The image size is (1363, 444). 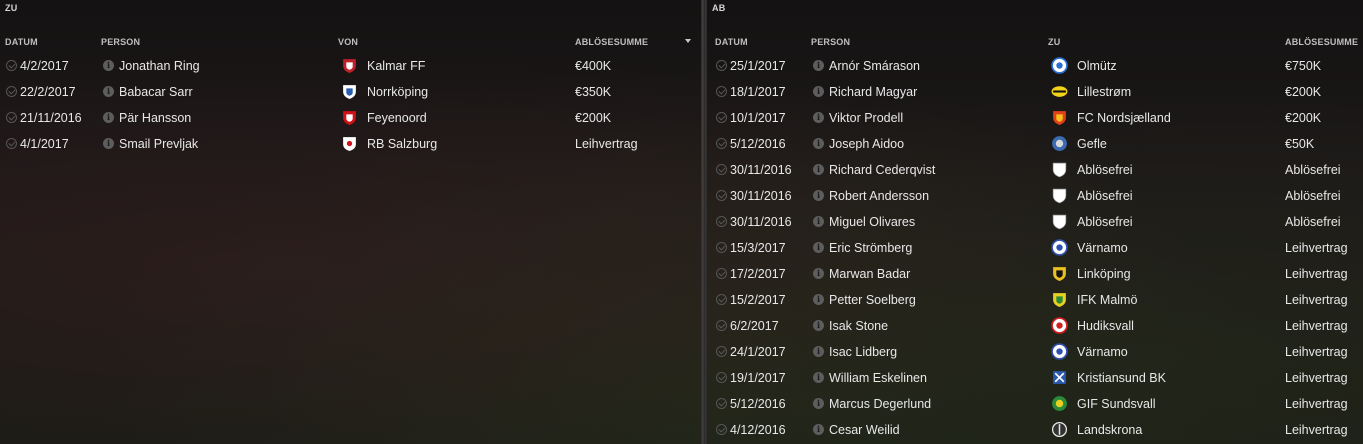 I want to click on player-name-link: Cesar Weilid, so click(x=864, y=430).